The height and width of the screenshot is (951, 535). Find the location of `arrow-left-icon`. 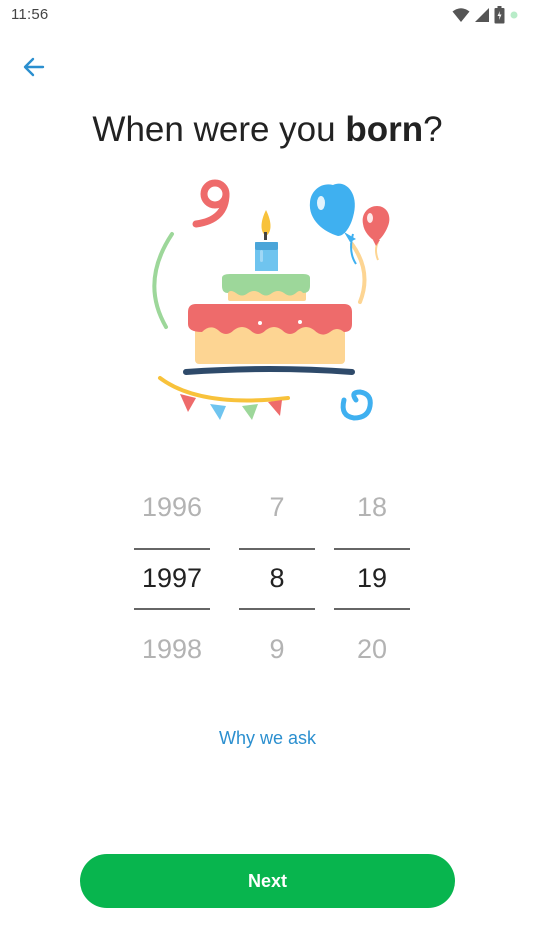

arrow-left-icon is located at coordinates (34, 67).